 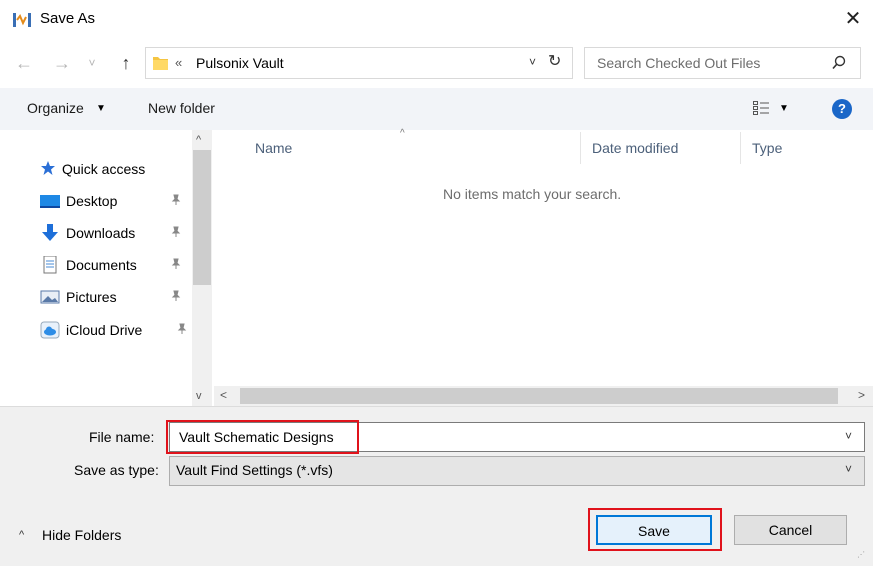 I want to click on sidebar-item-label: Desktop, so click(x=92, y=201).